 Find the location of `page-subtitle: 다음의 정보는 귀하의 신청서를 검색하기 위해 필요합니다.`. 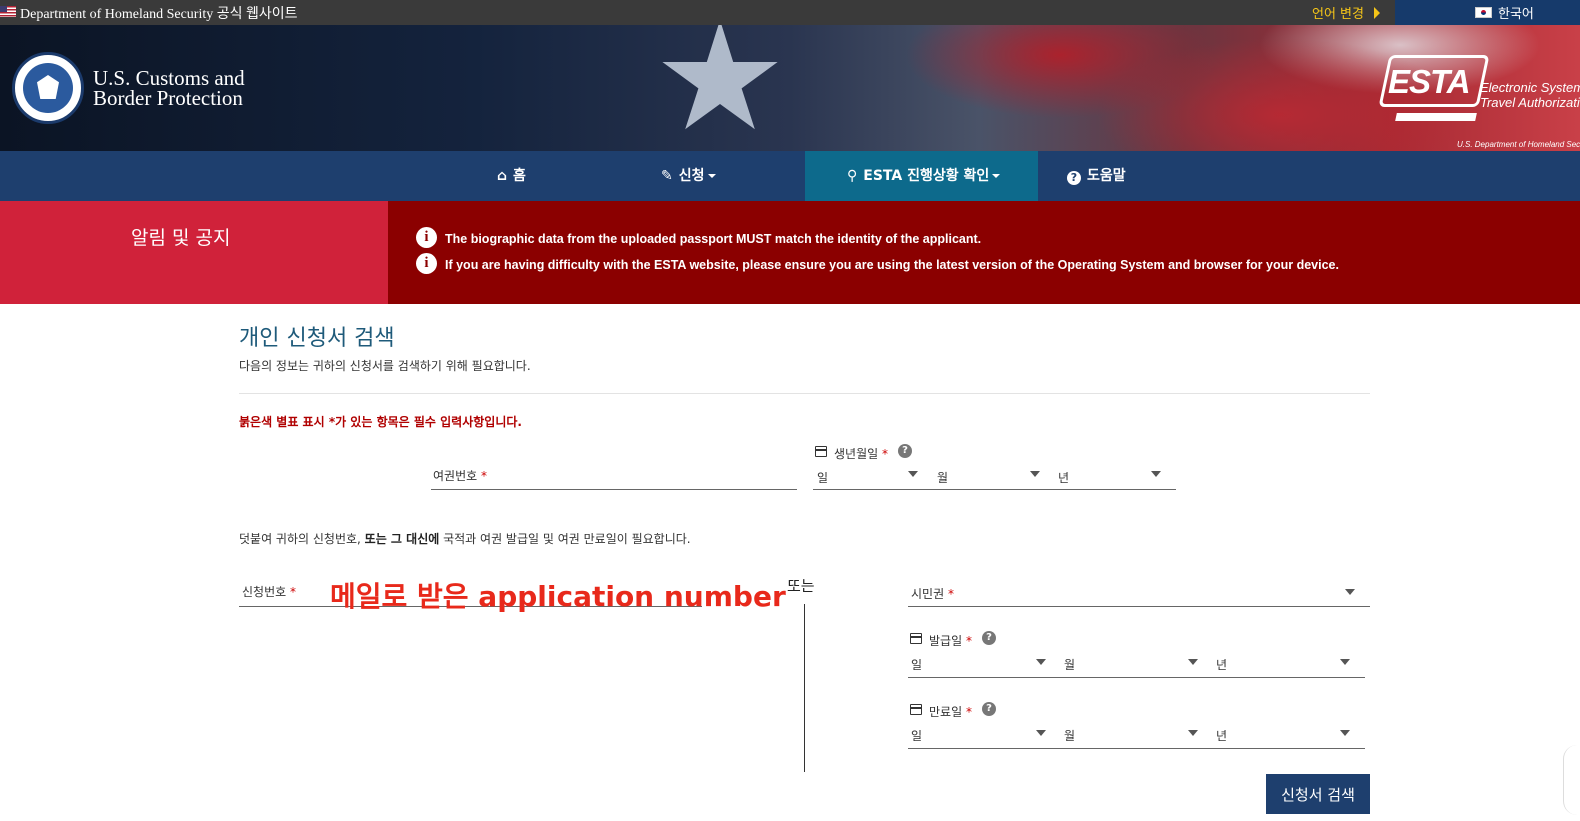

page-subtitle: 다음의 정보는 귀하의 신청서를 검색하기 위해 필요합니다. is located at coordinates (385, 366).